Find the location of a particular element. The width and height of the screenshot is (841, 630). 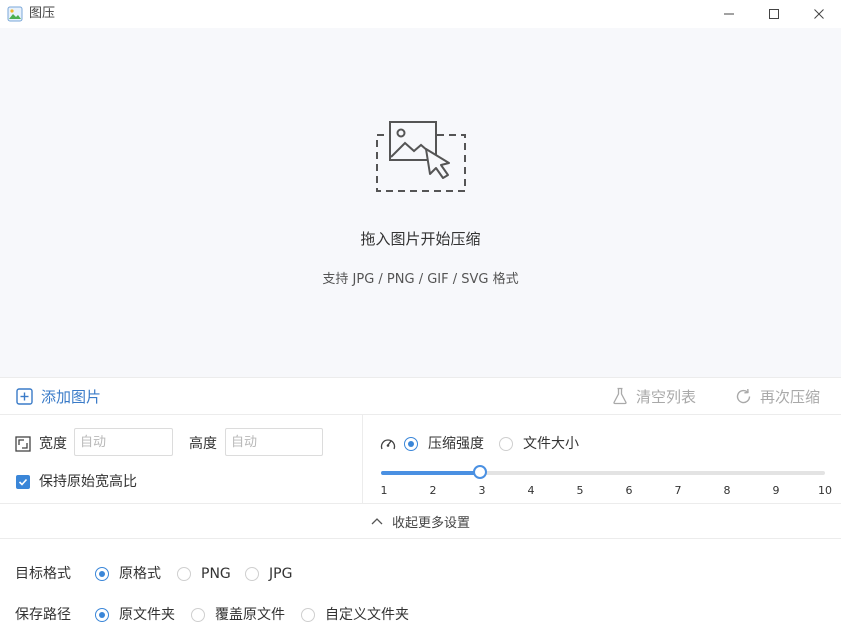

format-png-label: PNG is located at coordinates (216, 574).